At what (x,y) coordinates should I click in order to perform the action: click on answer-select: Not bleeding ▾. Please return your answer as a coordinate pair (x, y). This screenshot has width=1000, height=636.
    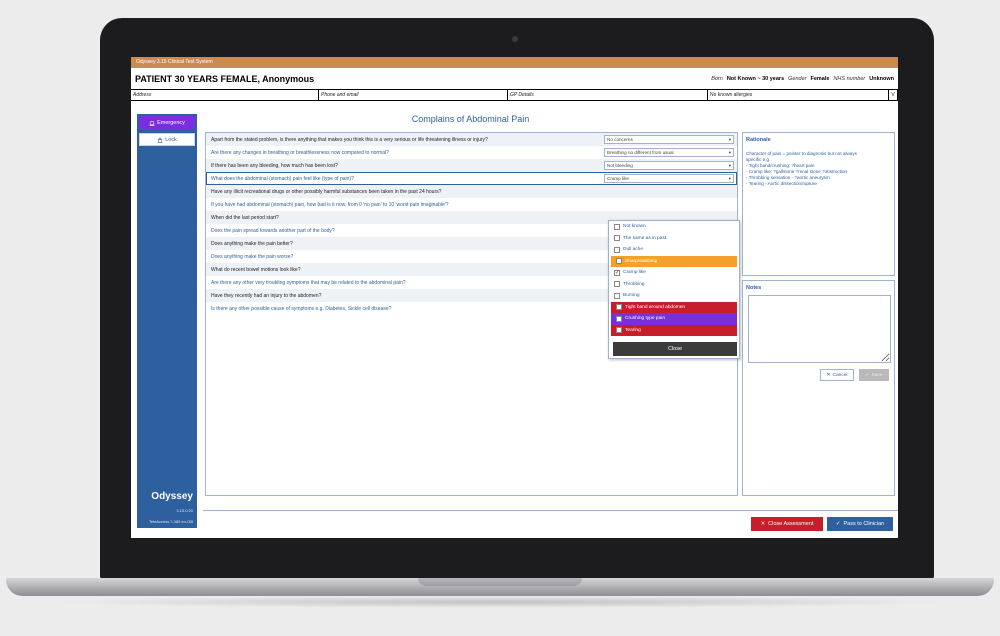
    Looking at the image, I should click on (669, 165).